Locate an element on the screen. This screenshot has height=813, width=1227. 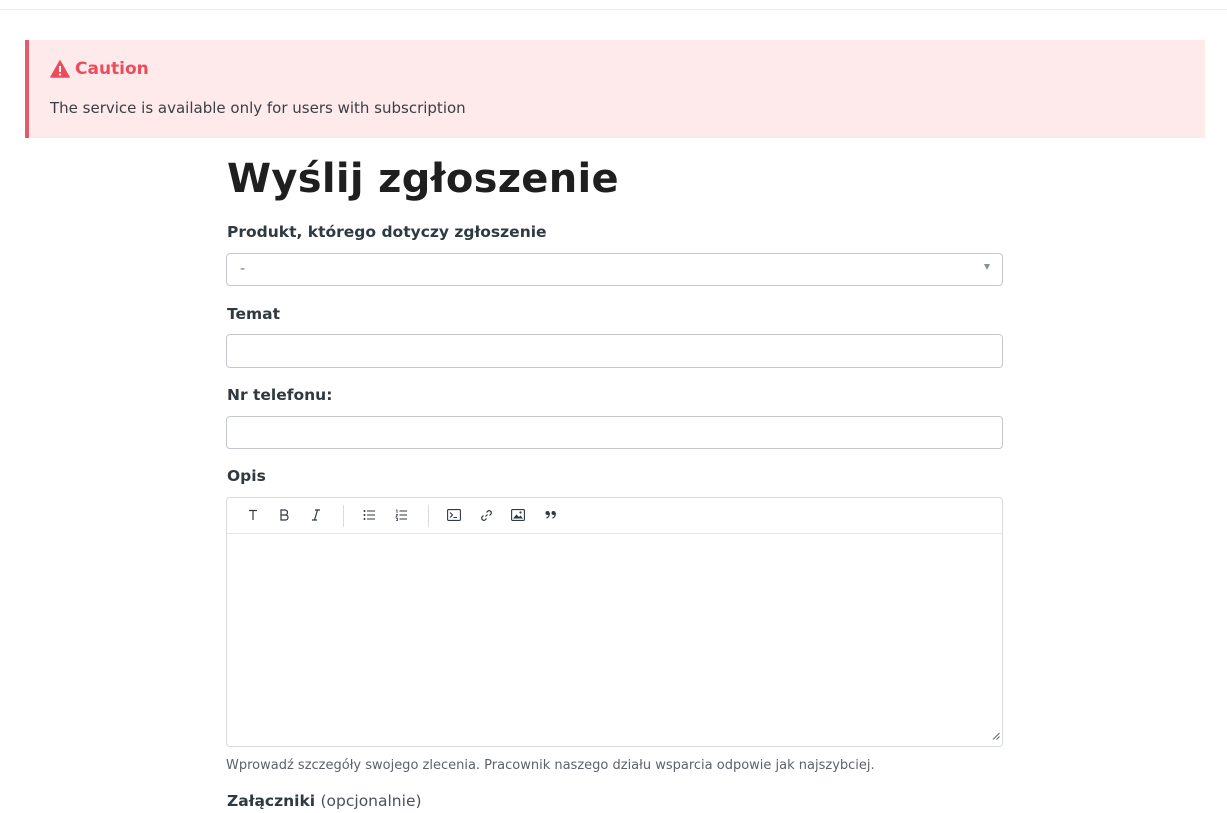
description-label: Opis is located at coordinates (246, 476).